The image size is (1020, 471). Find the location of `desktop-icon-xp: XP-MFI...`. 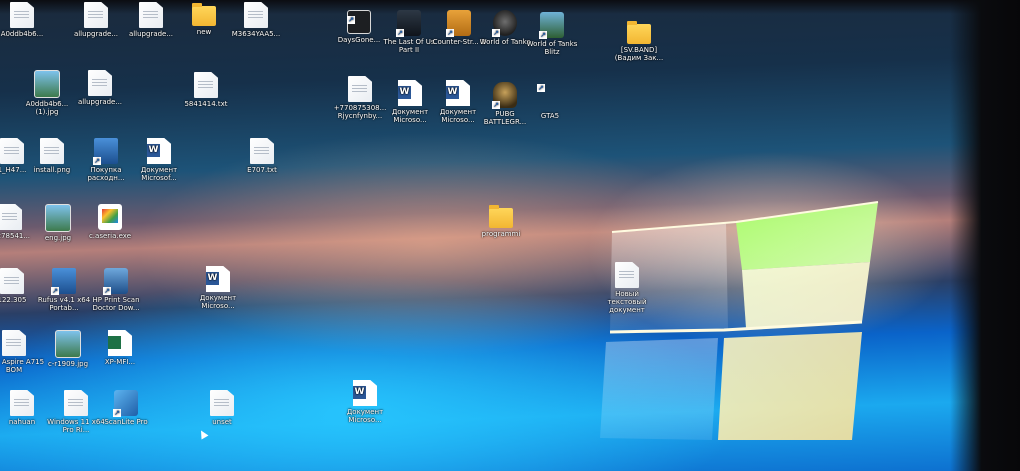

desktop-icon-xp: XP-MFI... is located at coordinates (120, 348).